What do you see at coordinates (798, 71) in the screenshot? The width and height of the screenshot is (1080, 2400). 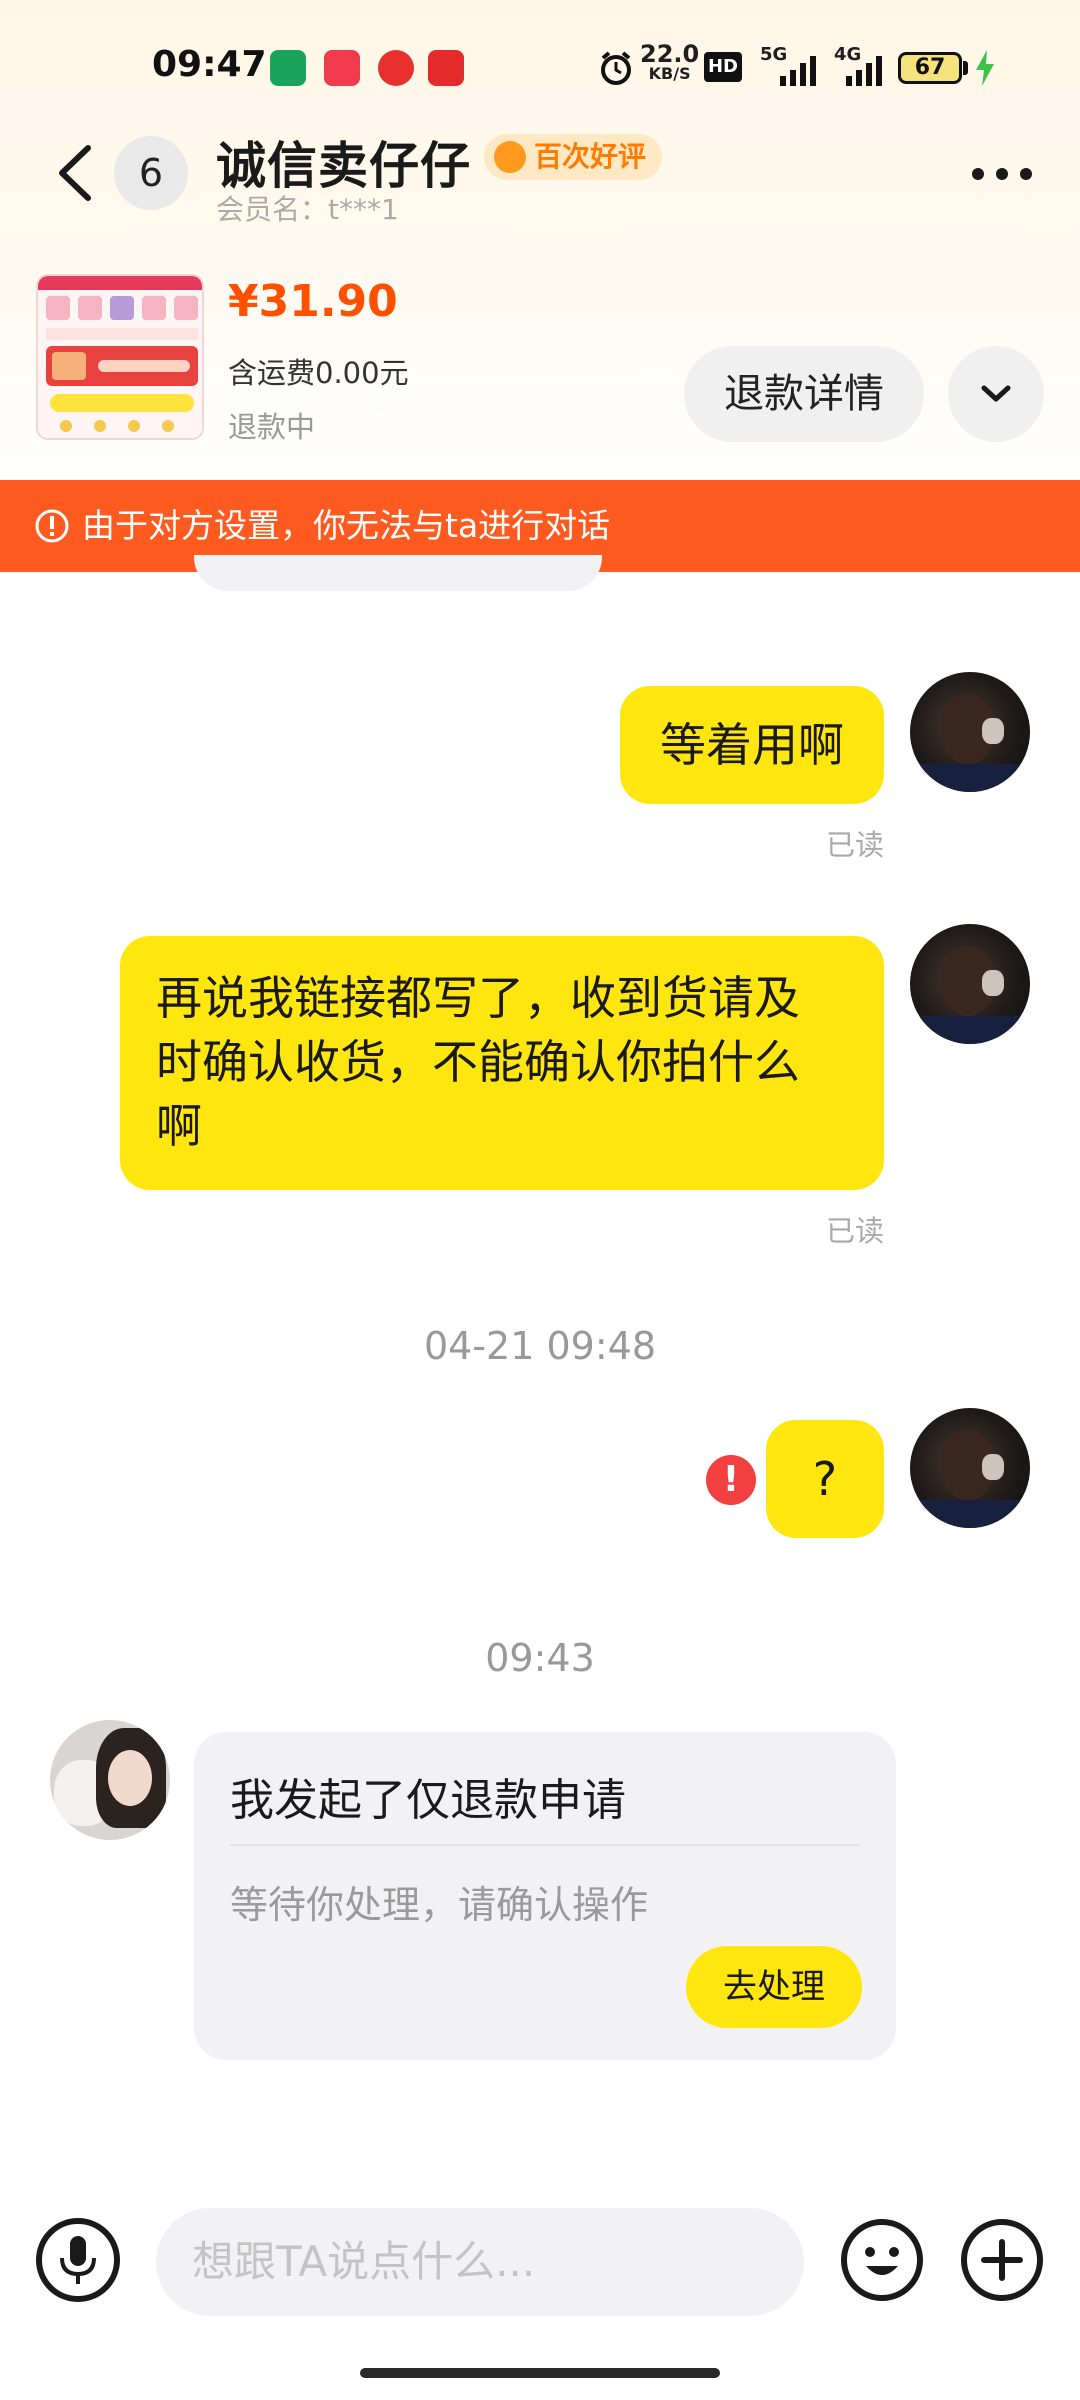 I see `signal-1-icon` at bounding box center [798, 71].